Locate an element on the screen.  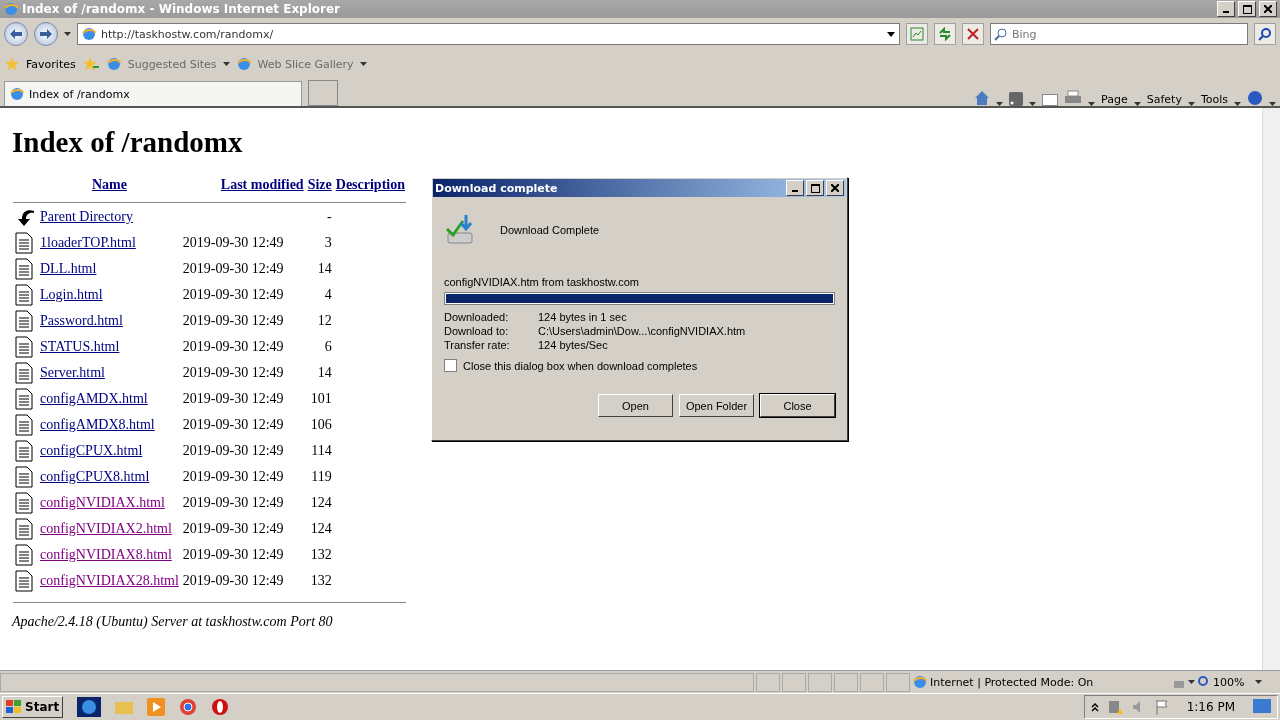
security-zone: Internet | Protected Mode: On is located at coordinates (1012, 682).